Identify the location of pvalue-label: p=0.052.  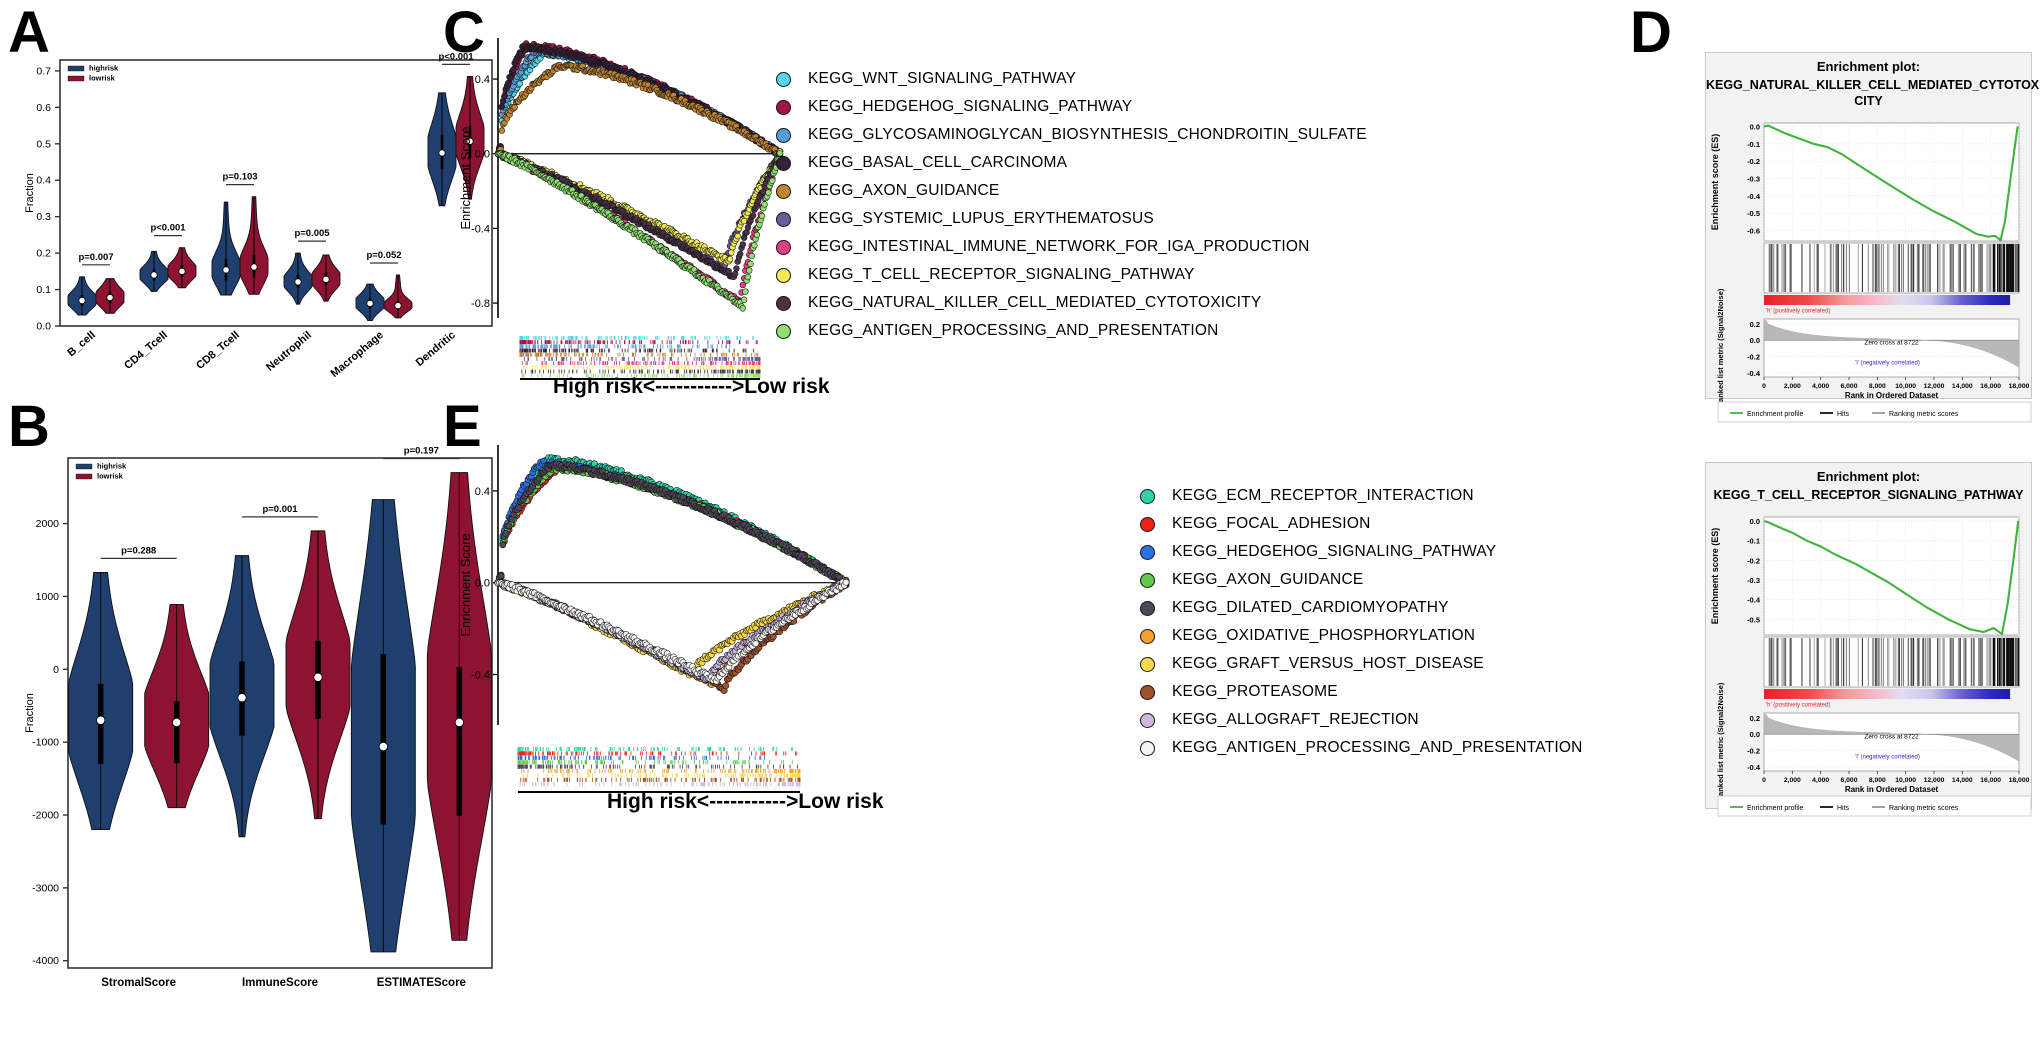
(383, 255).